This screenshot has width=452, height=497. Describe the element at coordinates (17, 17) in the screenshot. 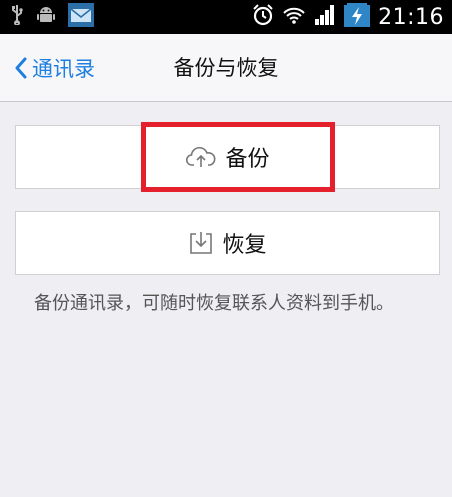

I see `usb-icon` at that location.